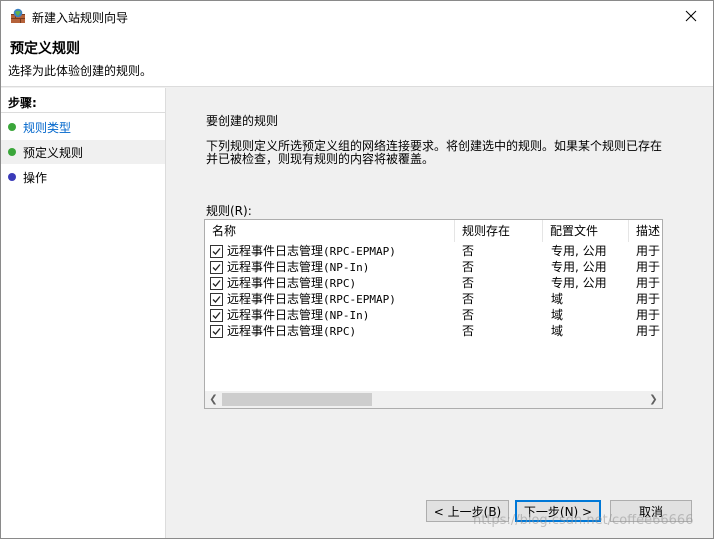 This screenshot has width=714, height=539. I want to click on step-pending-dot-icon, so click(12, 177).